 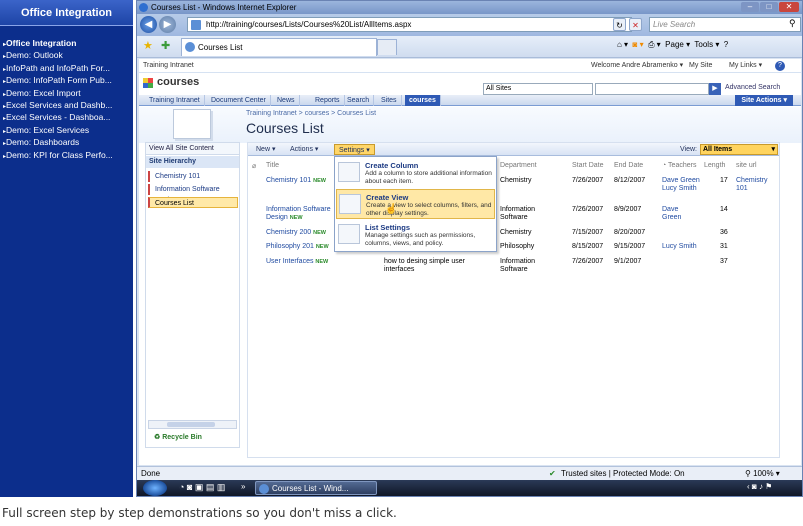 What do you see at coordinates (301, 214) in the screenshot?
I see `row-title-link: Information Software Design NEW` at bounding box center [301, 214].